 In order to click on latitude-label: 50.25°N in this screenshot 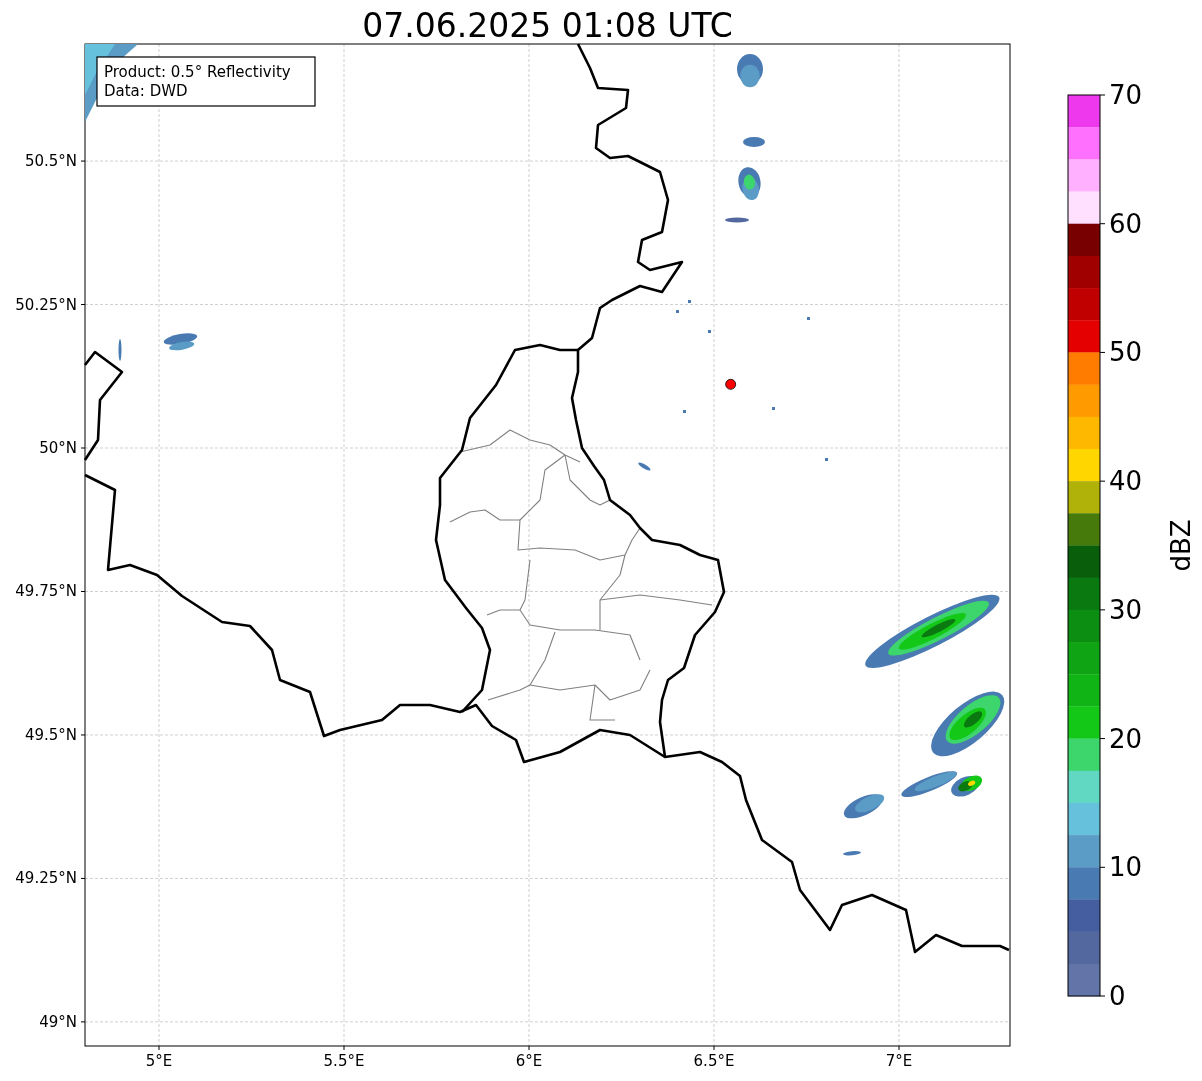, I will do `click(46, 304)`.